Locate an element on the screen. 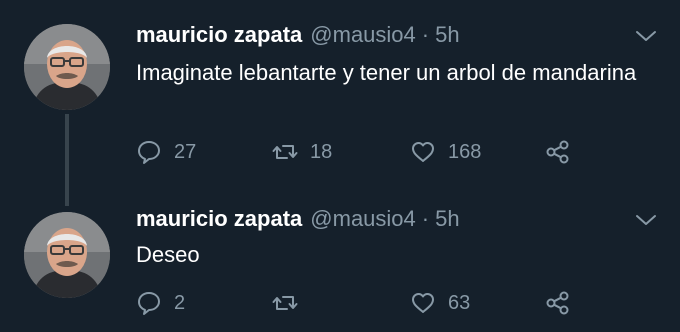  tweet-text: Deseo is located at coordinates (168, 254).